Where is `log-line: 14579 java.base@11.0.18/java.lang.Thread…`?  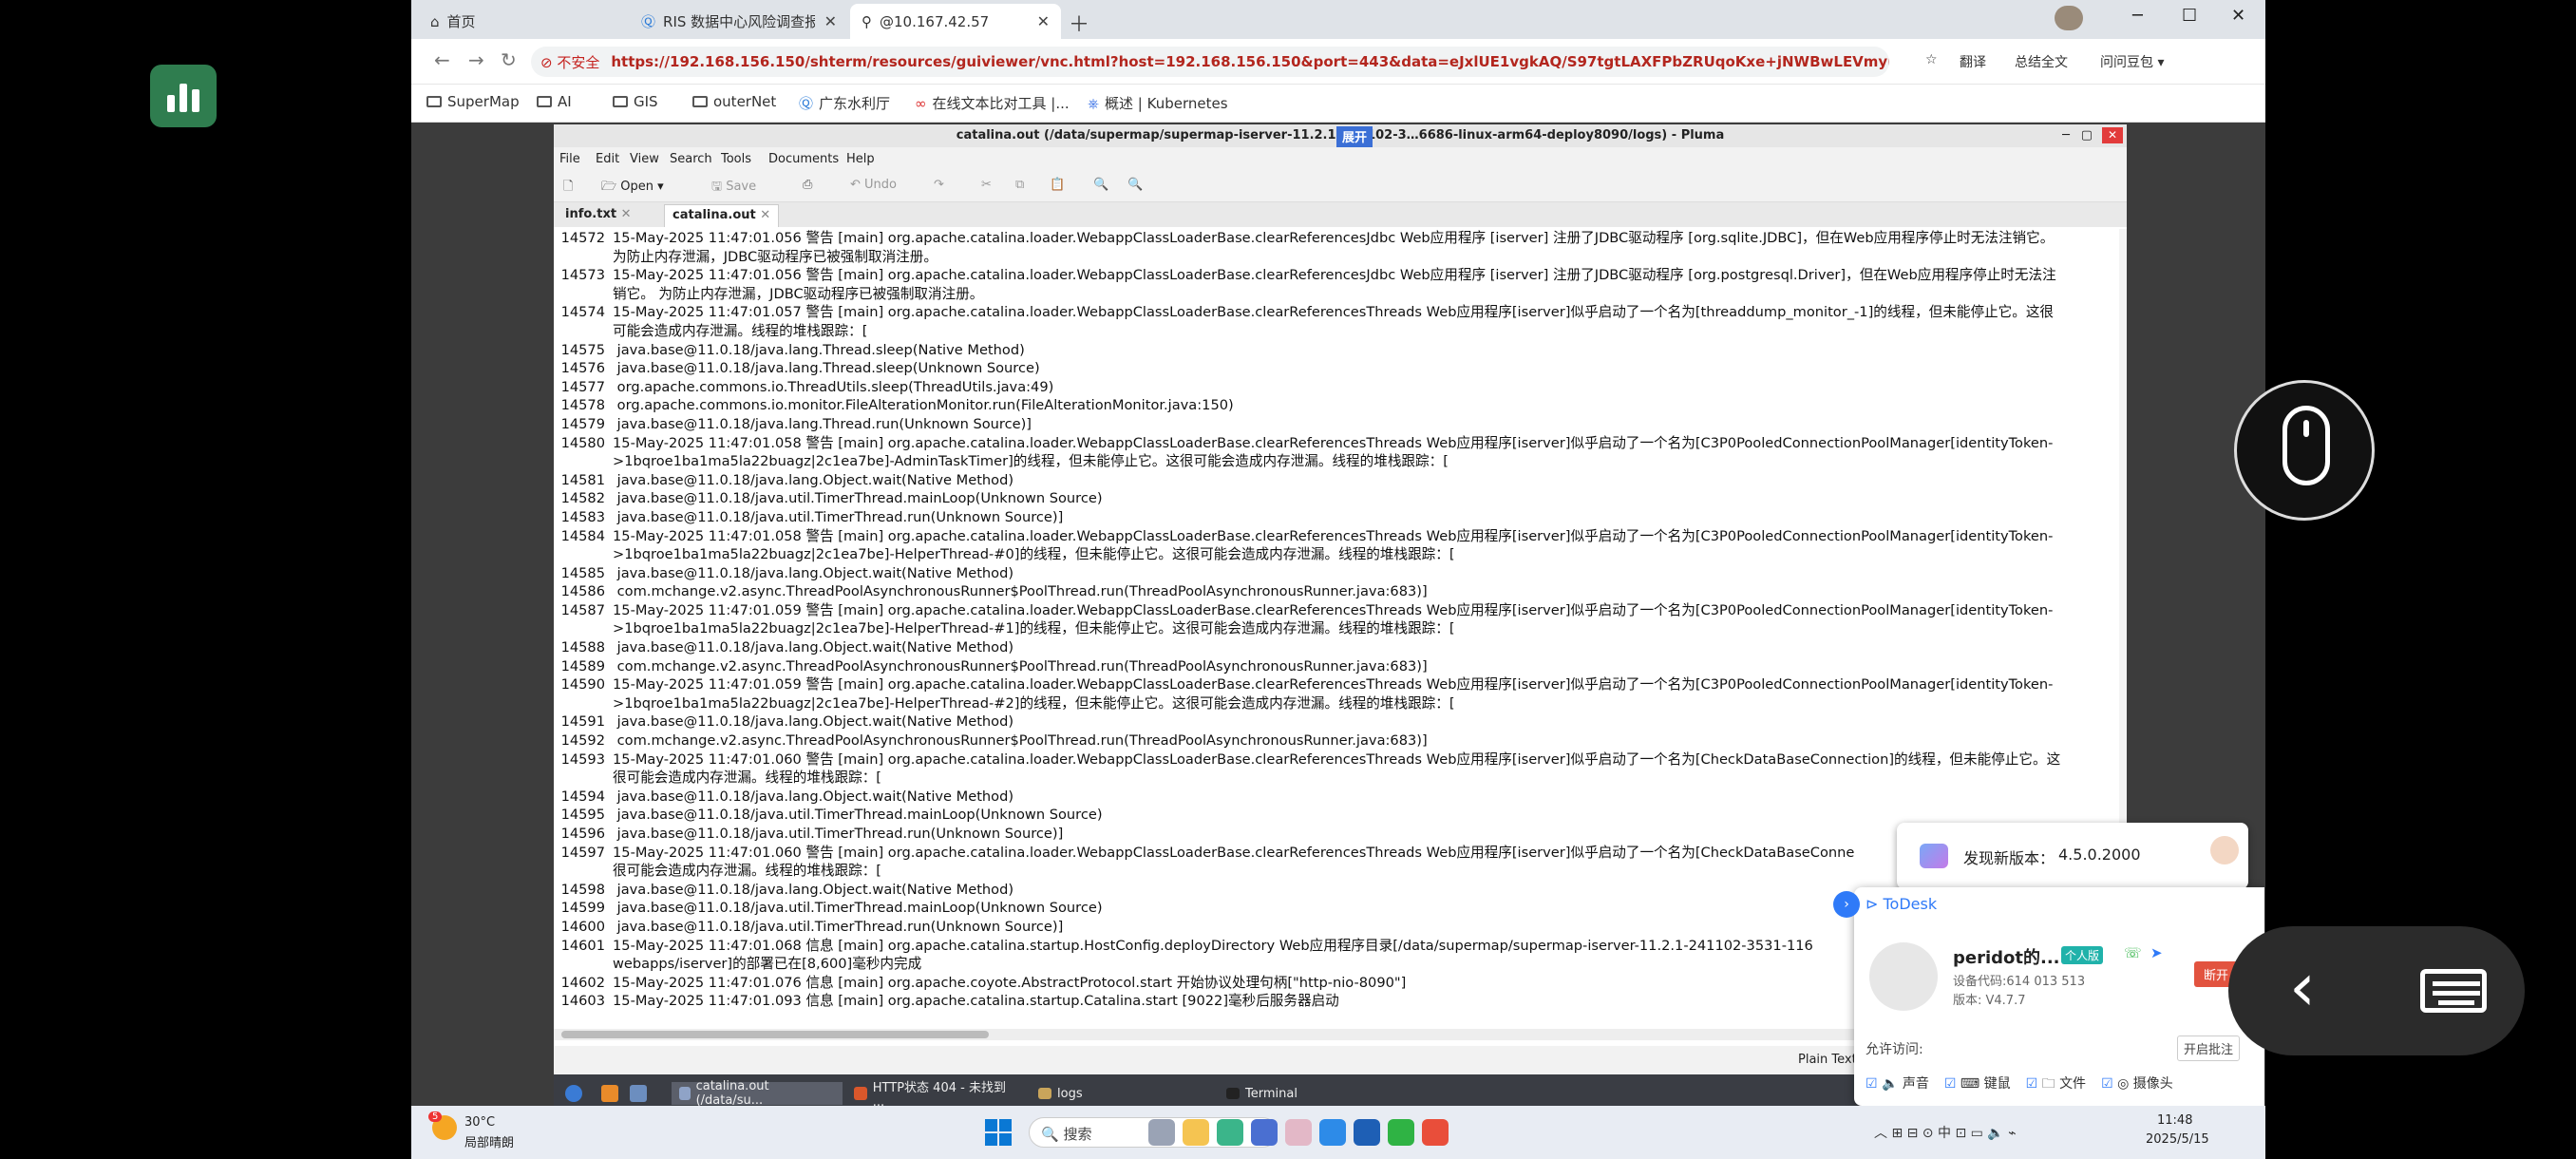
log-line: 14579 java.base@11.0.18/java.lang.Thread… is located at coordinates (1336, 424).